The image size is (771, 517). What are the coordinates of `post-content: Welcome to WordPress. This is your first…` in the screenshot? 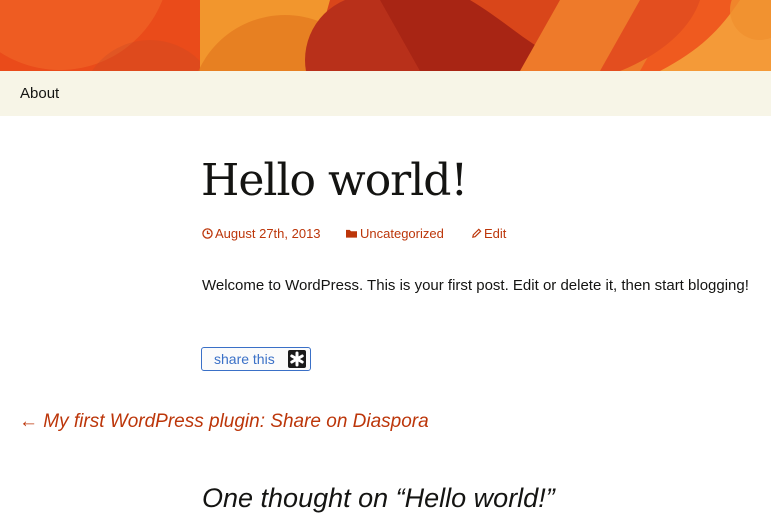 It's located at (475, 285).